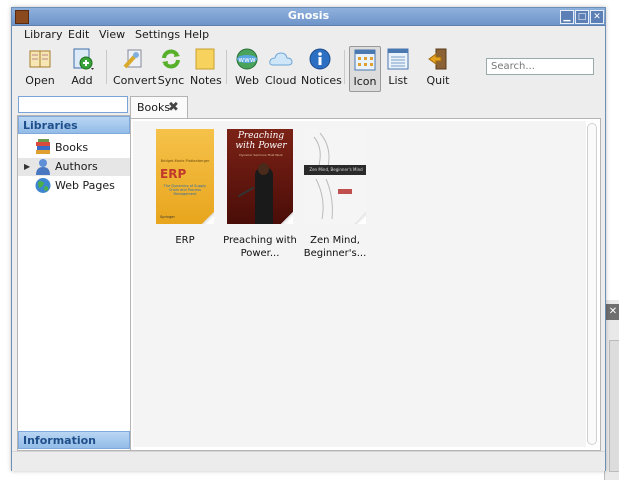 The width and height of the screenshot is (619, 480). I want to click on notices-button: Notices, so click(321, 68).